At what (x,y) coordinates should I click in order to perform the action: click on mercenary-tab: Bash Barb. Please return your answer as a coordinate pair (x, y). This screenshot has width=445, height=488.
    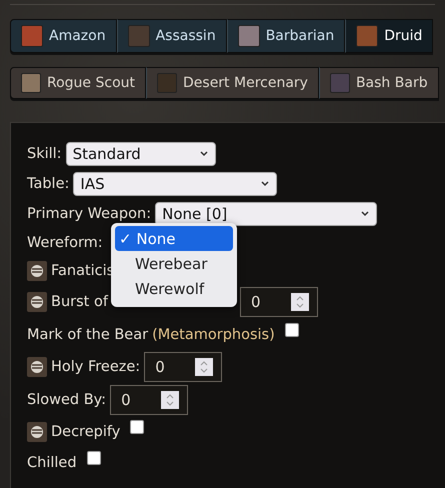
    Looking at the image, I should click on (378, 83).